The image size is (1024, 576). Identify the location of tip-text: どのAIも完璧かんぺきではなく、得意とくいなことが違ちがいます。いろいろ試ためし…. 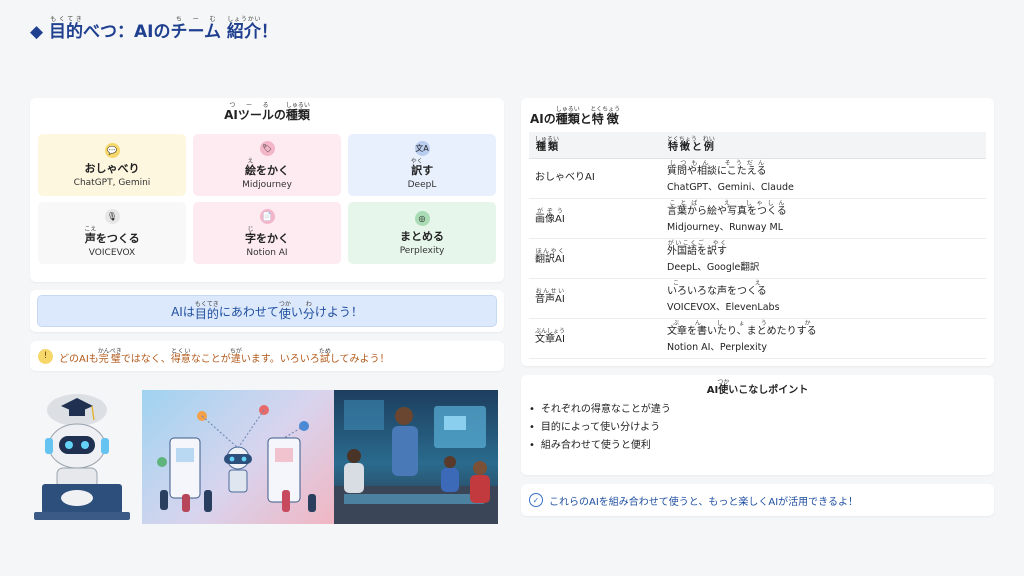
(224, 356).